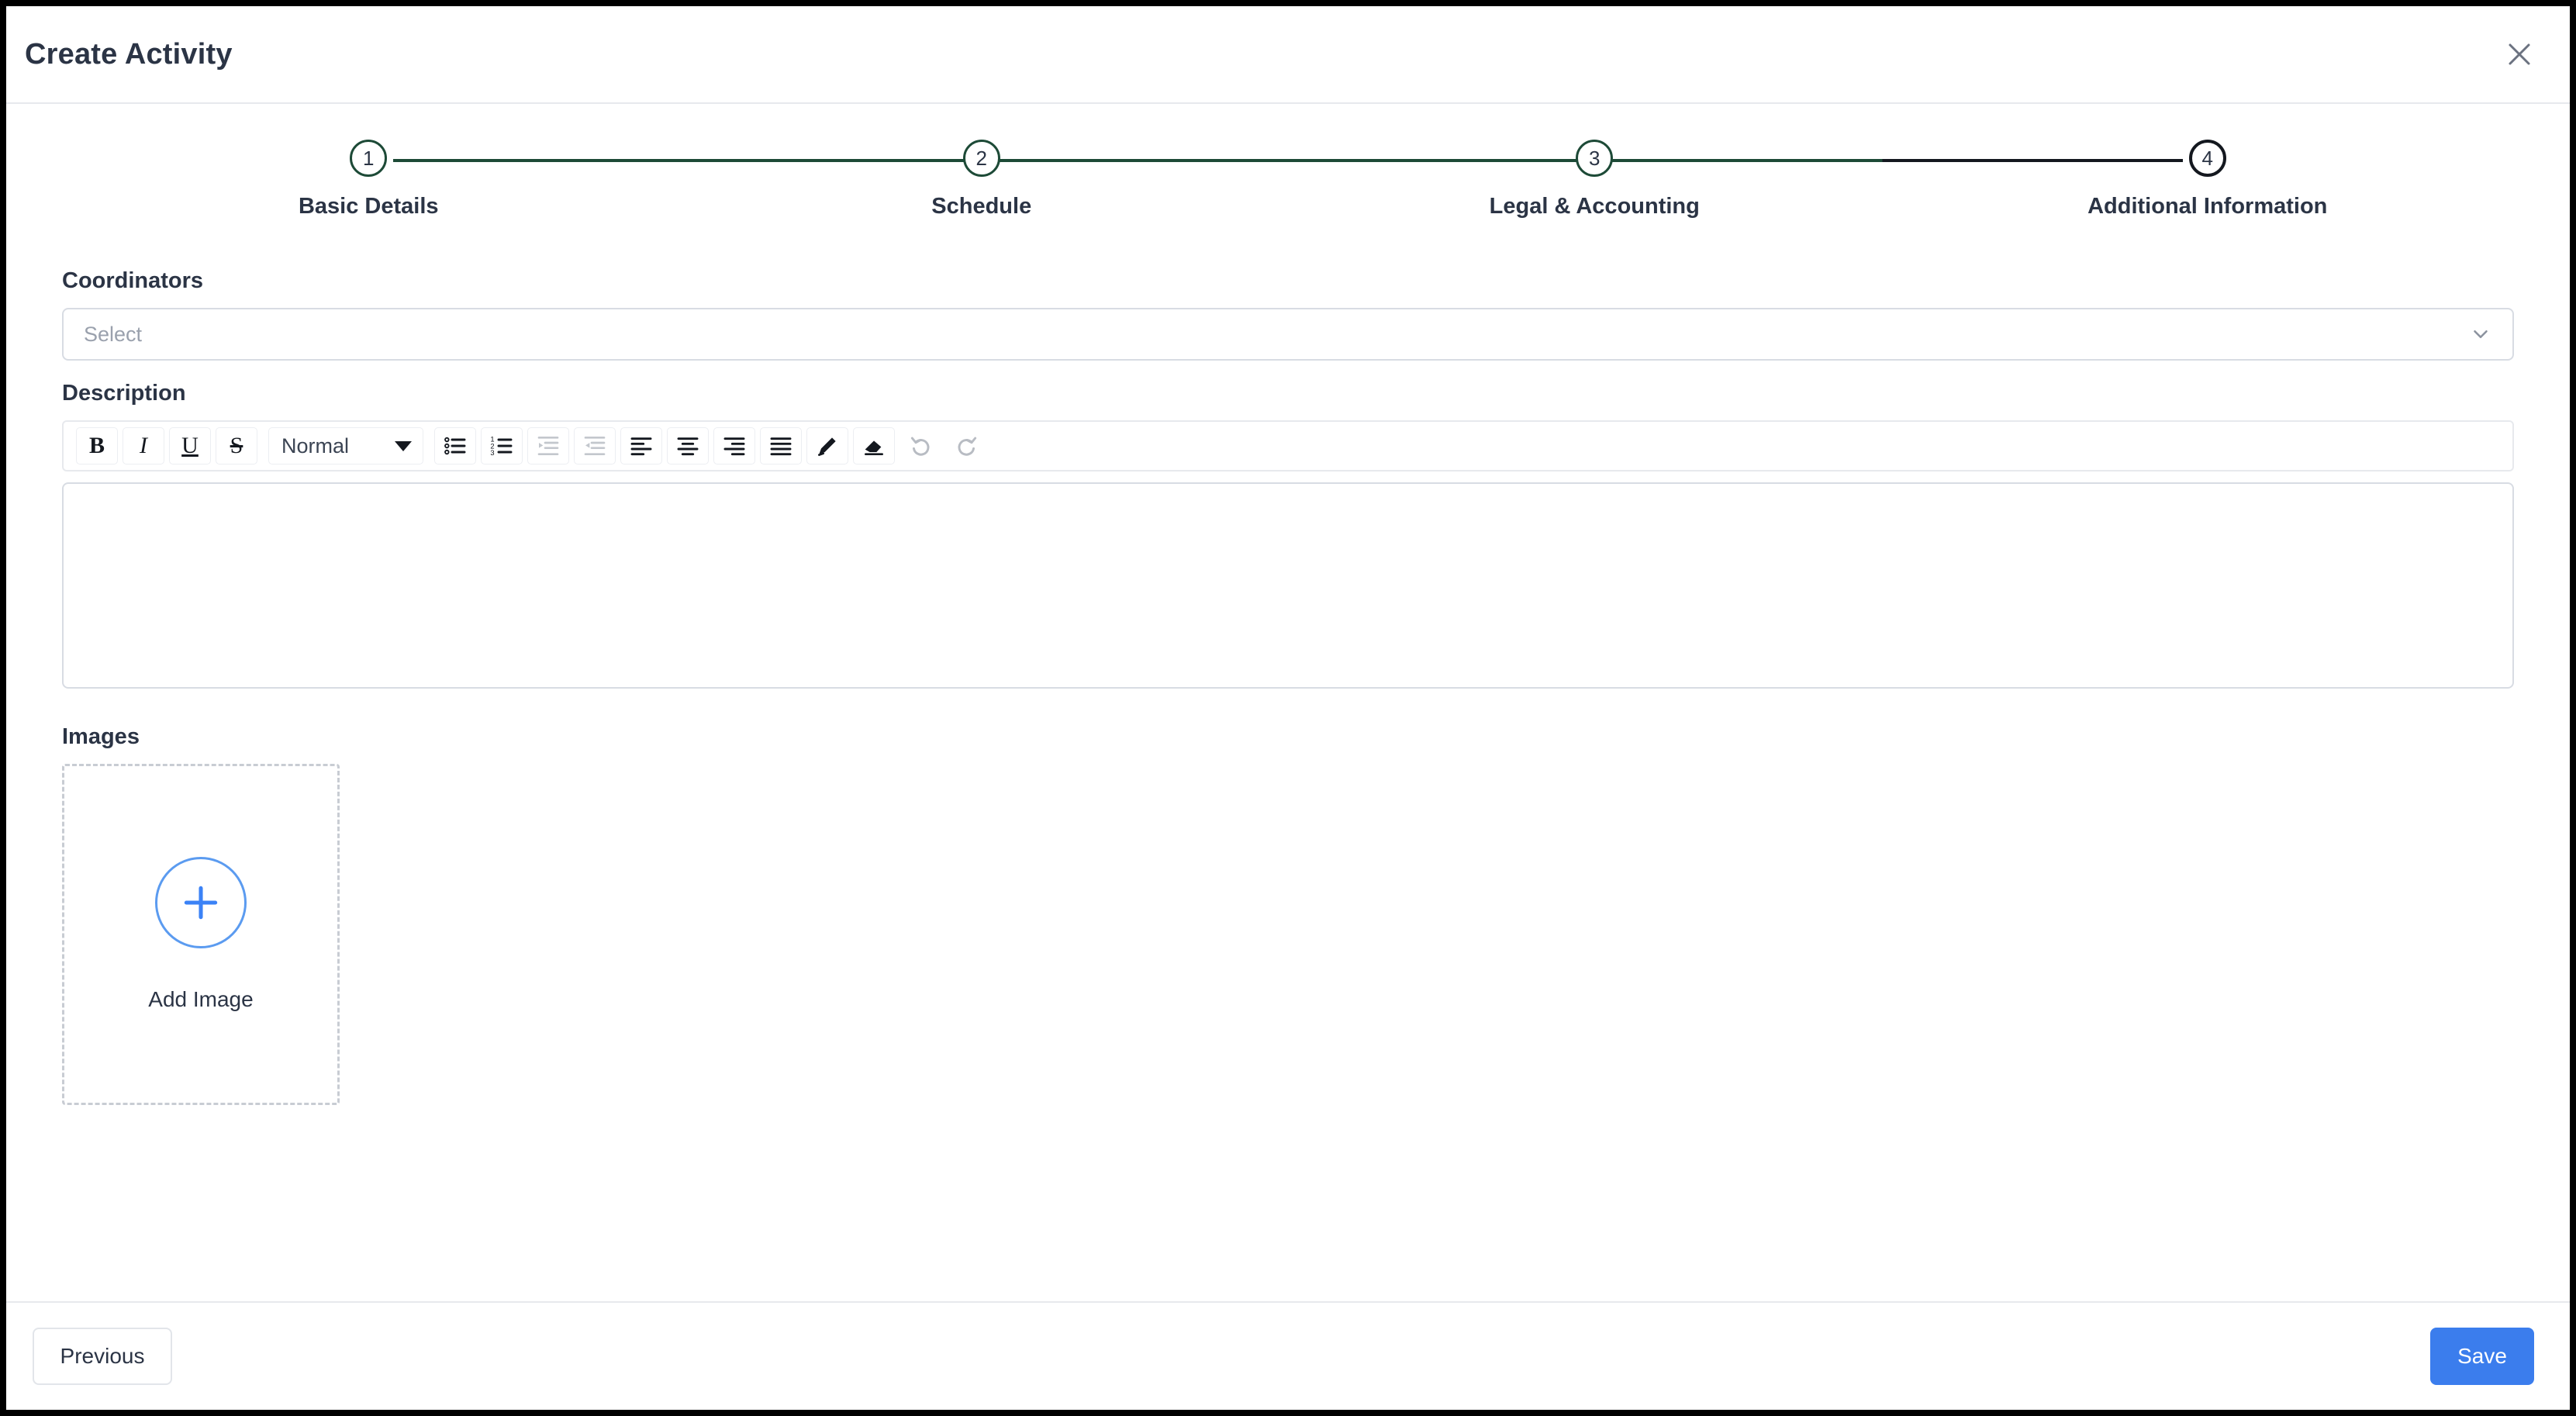 The width and height of the screenshot is (2576, 1416). I want to click on step-number: 1, so click(369, 158).